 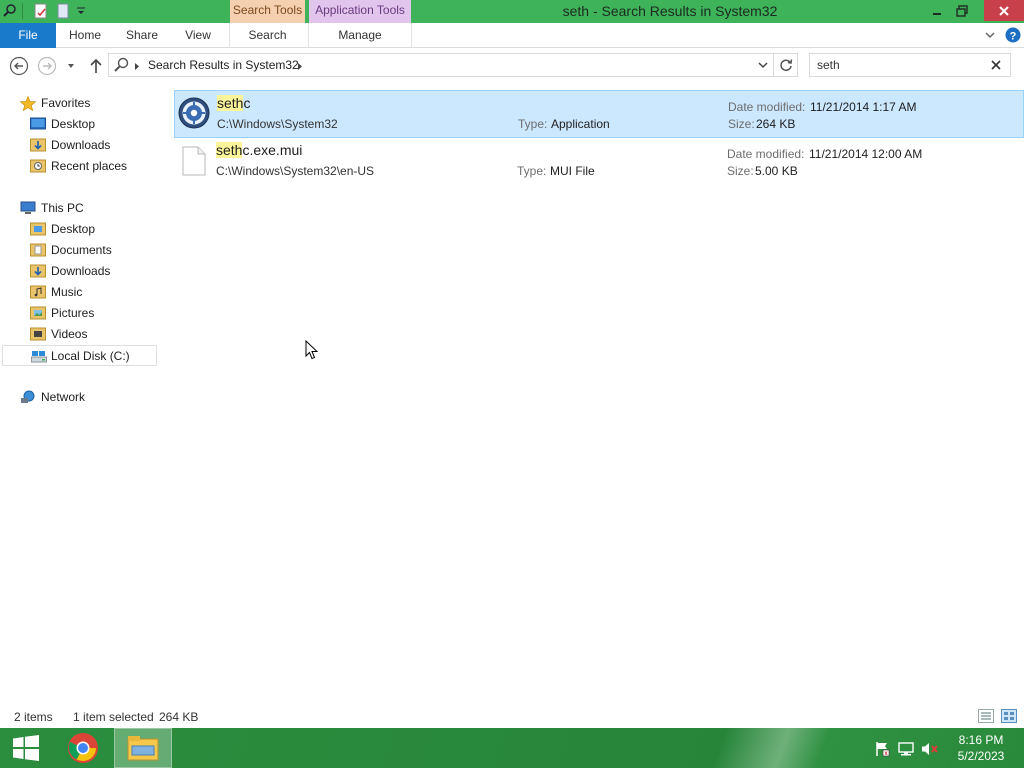 What do you see at coordinates (78, 229) in the screenshot?
I see `nav-pc-desktop: Desktop` at bounding box center [78, 229].